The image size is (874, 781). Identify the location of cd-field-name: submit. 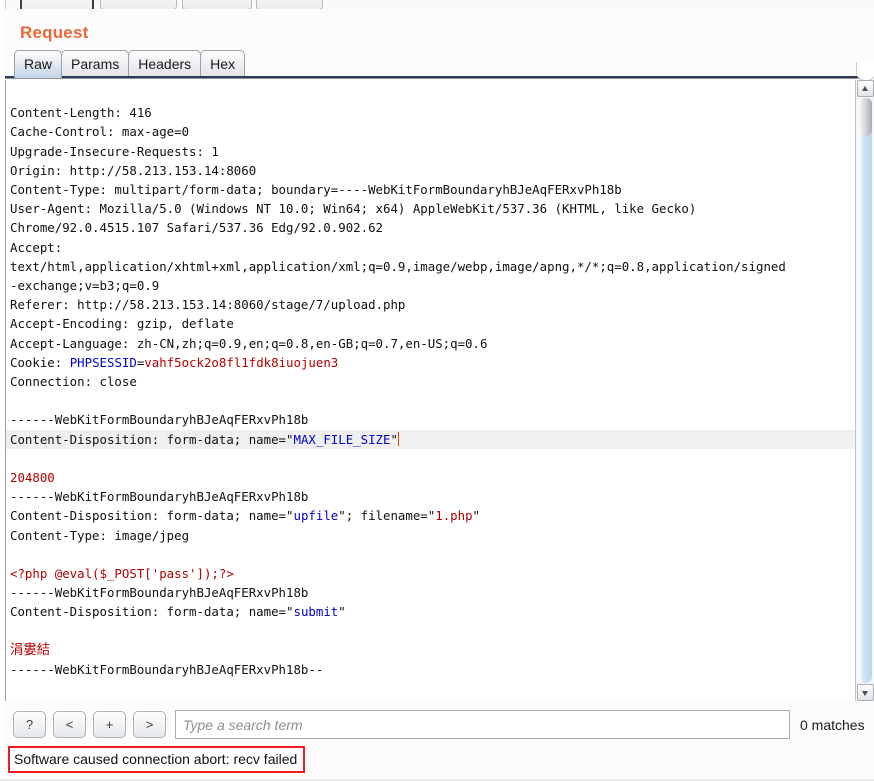
(316, 612).